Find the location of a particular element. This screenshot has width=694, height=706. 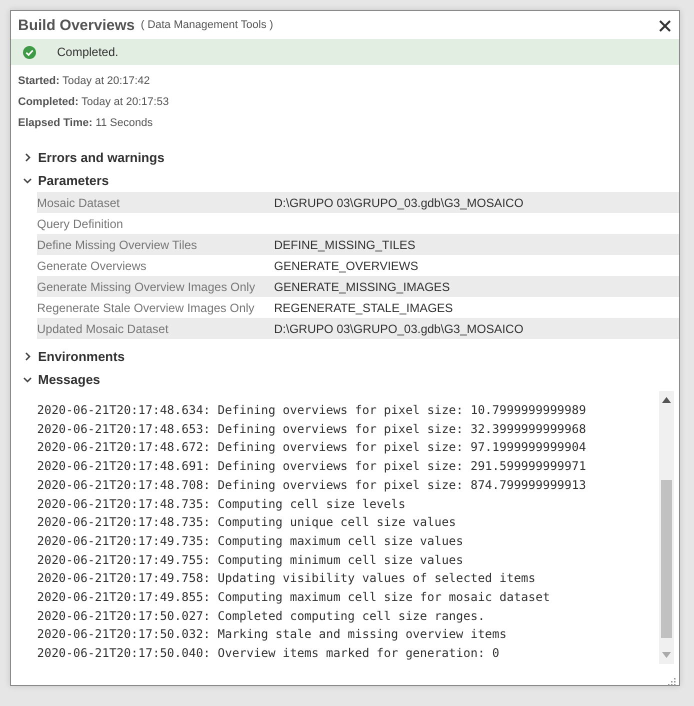

parameter-value: GENERATE_MISSING_IMAGES is located at coordinates (362, 287).